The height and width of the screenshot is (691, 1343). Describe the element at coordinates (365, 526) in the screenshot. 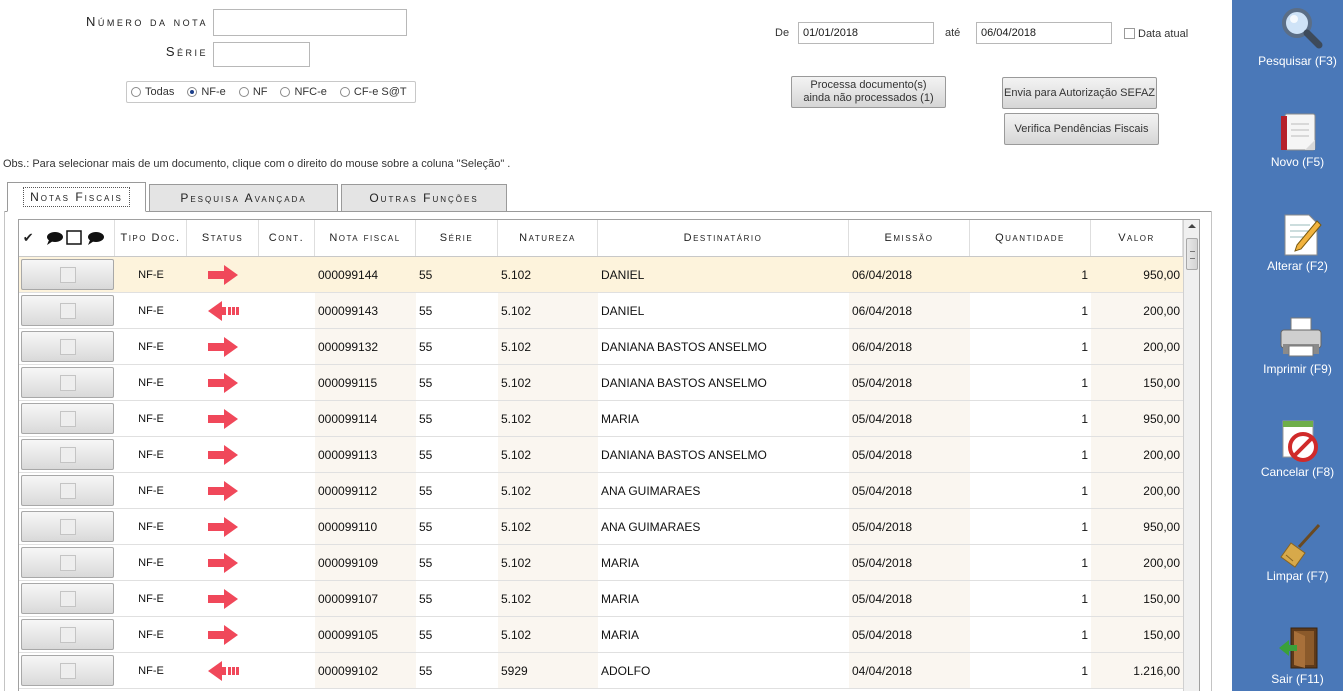

I see `cell-nota: 000099110` at that location.